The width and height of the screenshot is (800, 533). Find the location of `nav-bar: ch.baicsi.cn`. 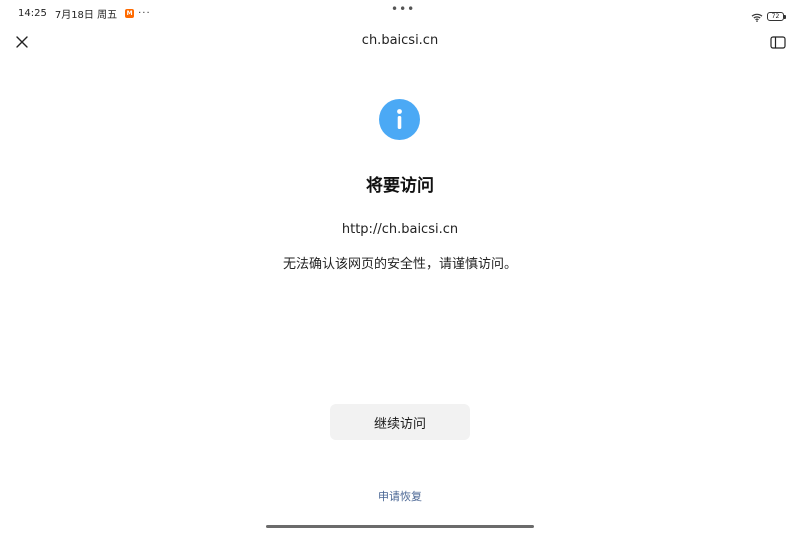

nav-bar: ch.baicsi.cn is located at coordinates (400, 42).